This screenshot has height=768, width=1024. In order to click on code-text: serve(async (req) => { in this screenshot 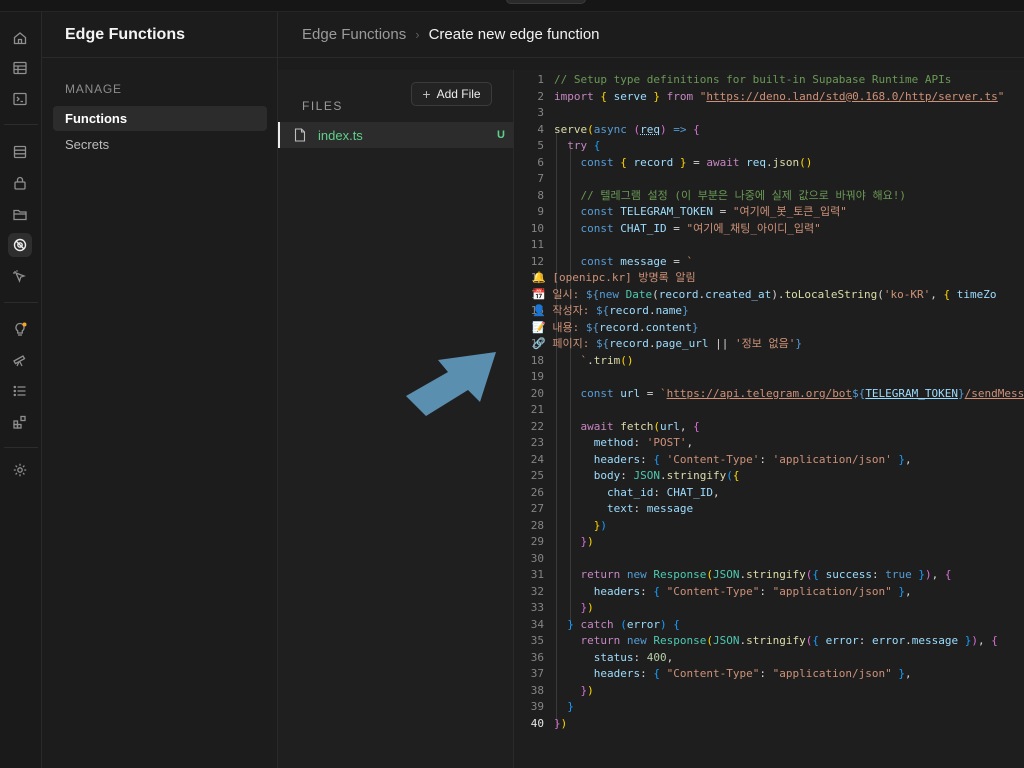, I will do `click(627, 129)`.